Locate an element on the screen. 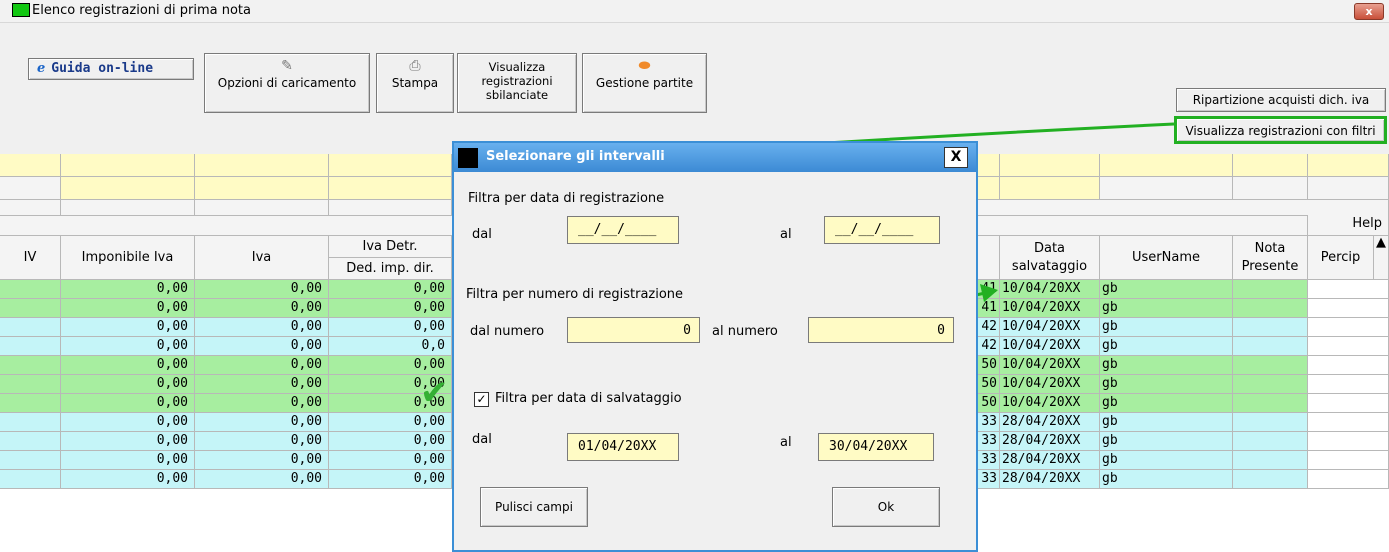 The width and height of the screenshot is (1389, 552). col-header-iva: Iva is located at coordinates (262, 258).